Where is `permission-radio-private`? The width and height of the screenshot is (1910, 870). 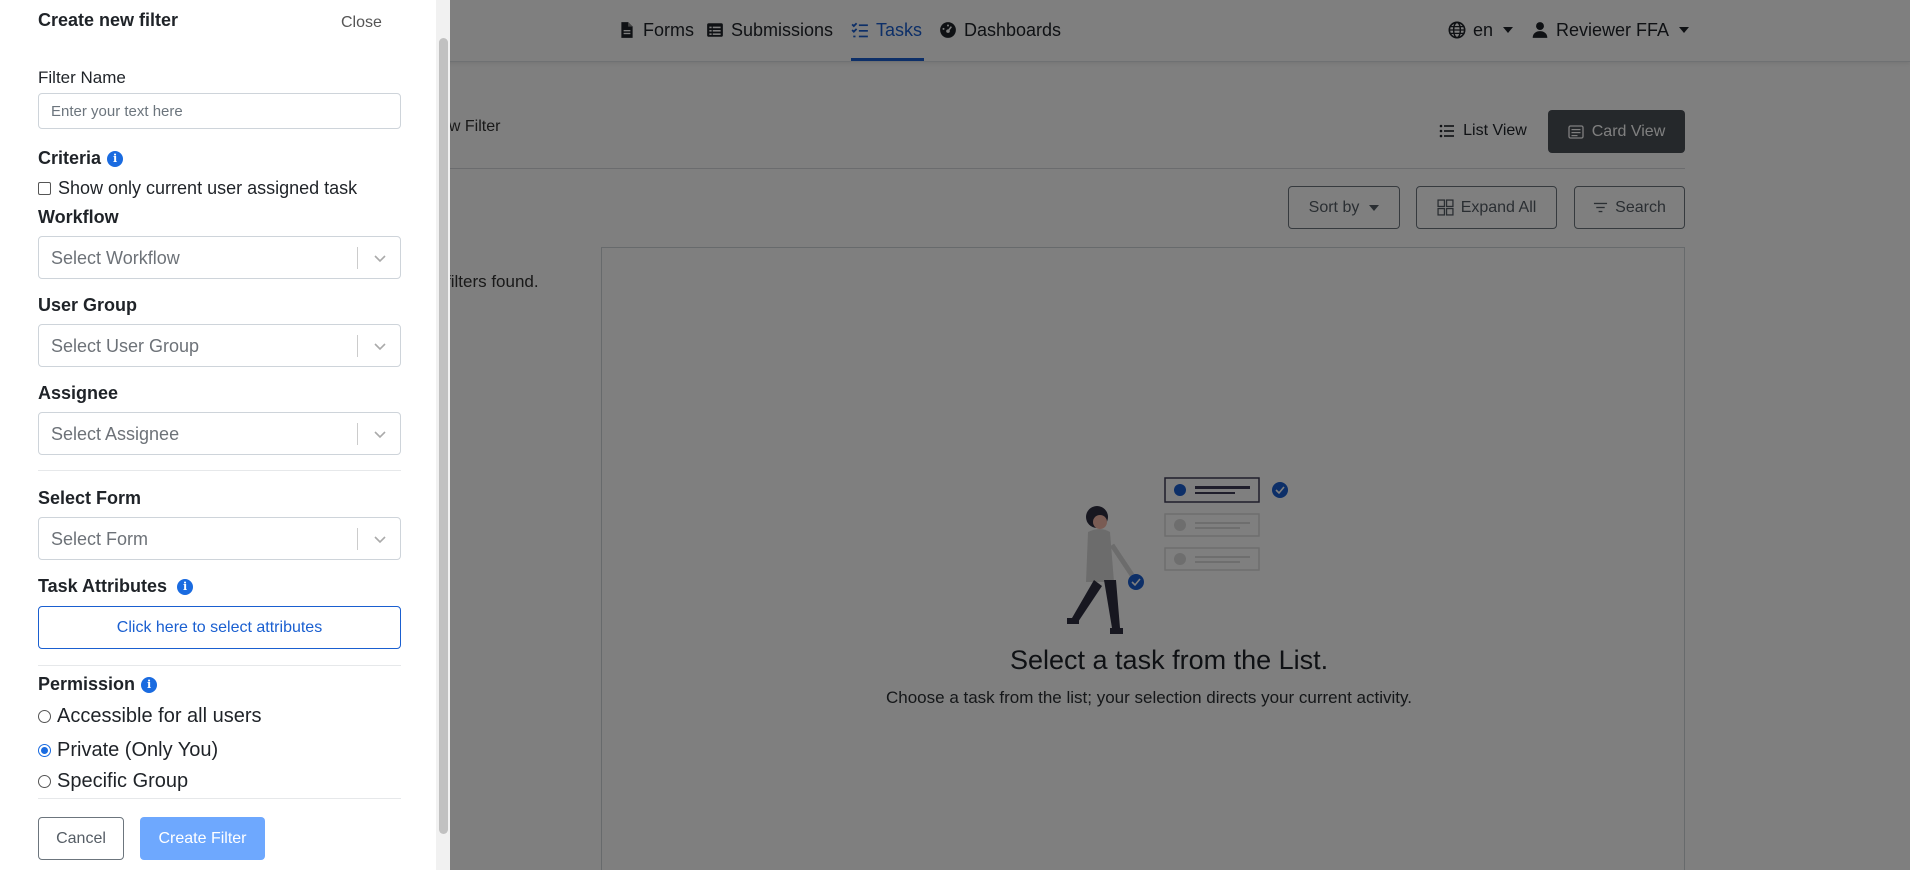 permission-radio-private is located at coordinates (44, 750).